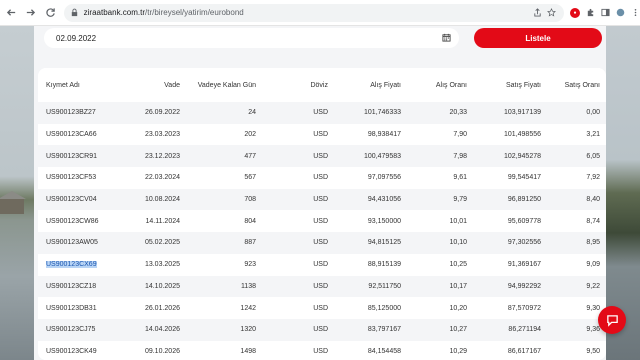 This screenshot has width=640, height=360. Describe the element at coordinates (77, 243) in the screenshot. I see `cell-security-name: US900123AW05` at that location.